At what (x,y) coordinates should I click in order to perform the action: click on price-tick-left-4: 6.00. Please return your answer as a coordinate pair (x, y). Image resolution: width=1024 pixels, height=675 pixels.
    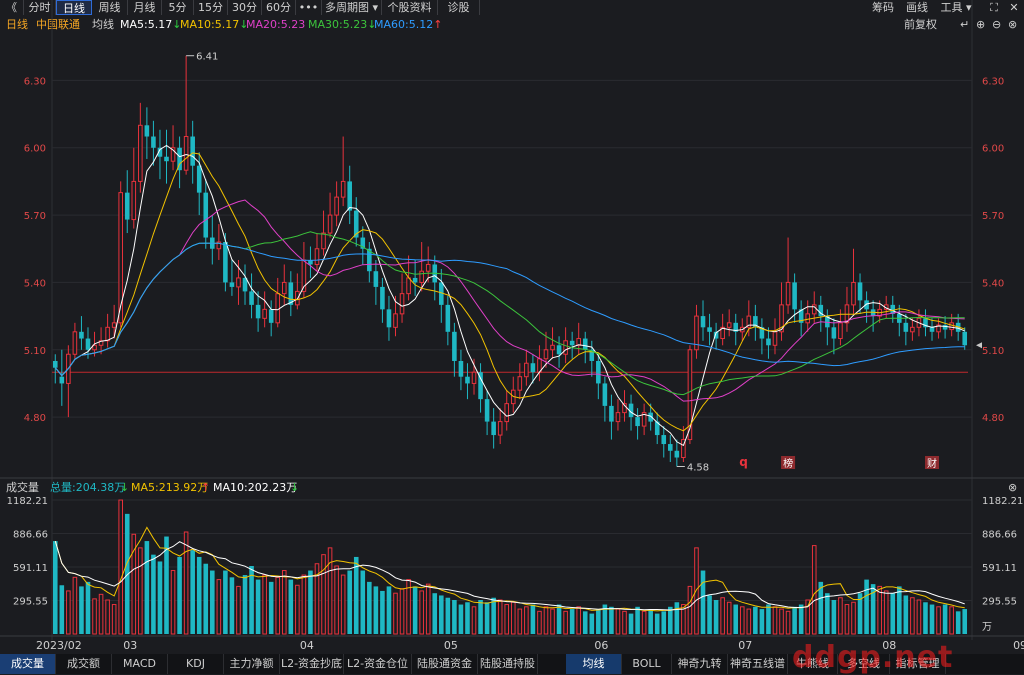
    Looking at the image, I should click on (35, 149).